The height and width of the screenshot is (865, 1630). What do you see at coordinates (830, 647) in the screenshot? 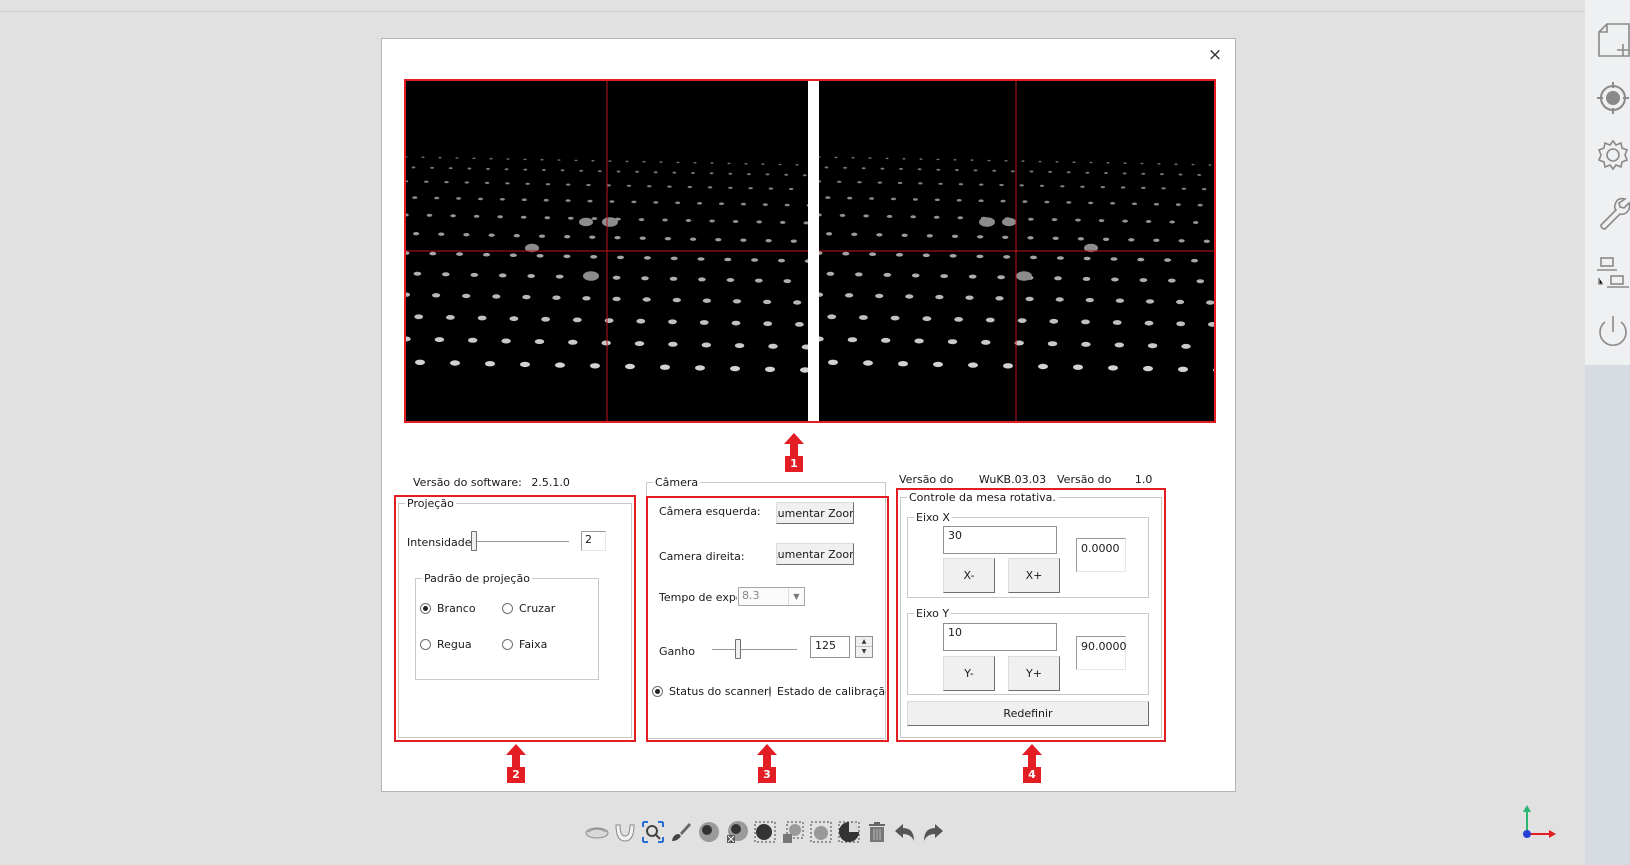
I see `gain-input: 125` at bounding box center [830, 647].